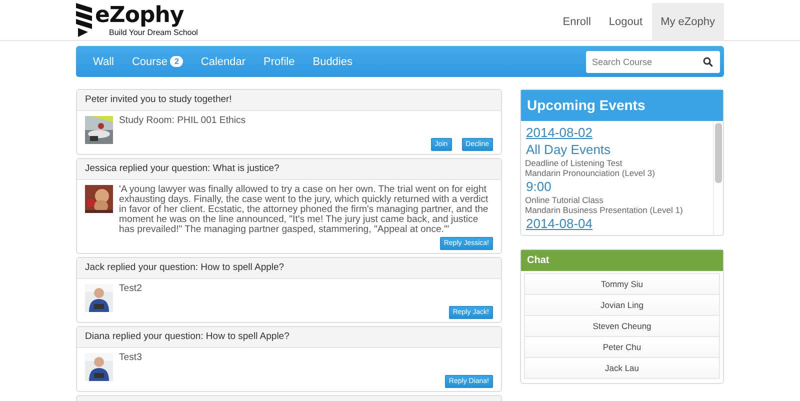  Describe the element at coordinates (622, 105) in the screenshot. I see `panel-title: Upcoming Events` at that location.